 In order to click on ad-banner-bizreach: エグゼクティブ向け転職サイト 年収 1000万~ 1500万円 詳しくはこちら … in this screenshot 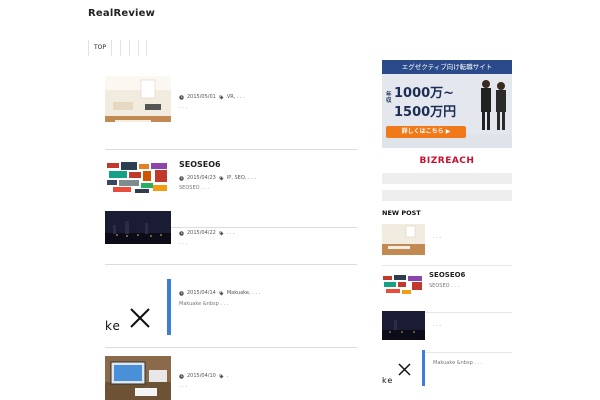, I will do `click(447, 114)`.